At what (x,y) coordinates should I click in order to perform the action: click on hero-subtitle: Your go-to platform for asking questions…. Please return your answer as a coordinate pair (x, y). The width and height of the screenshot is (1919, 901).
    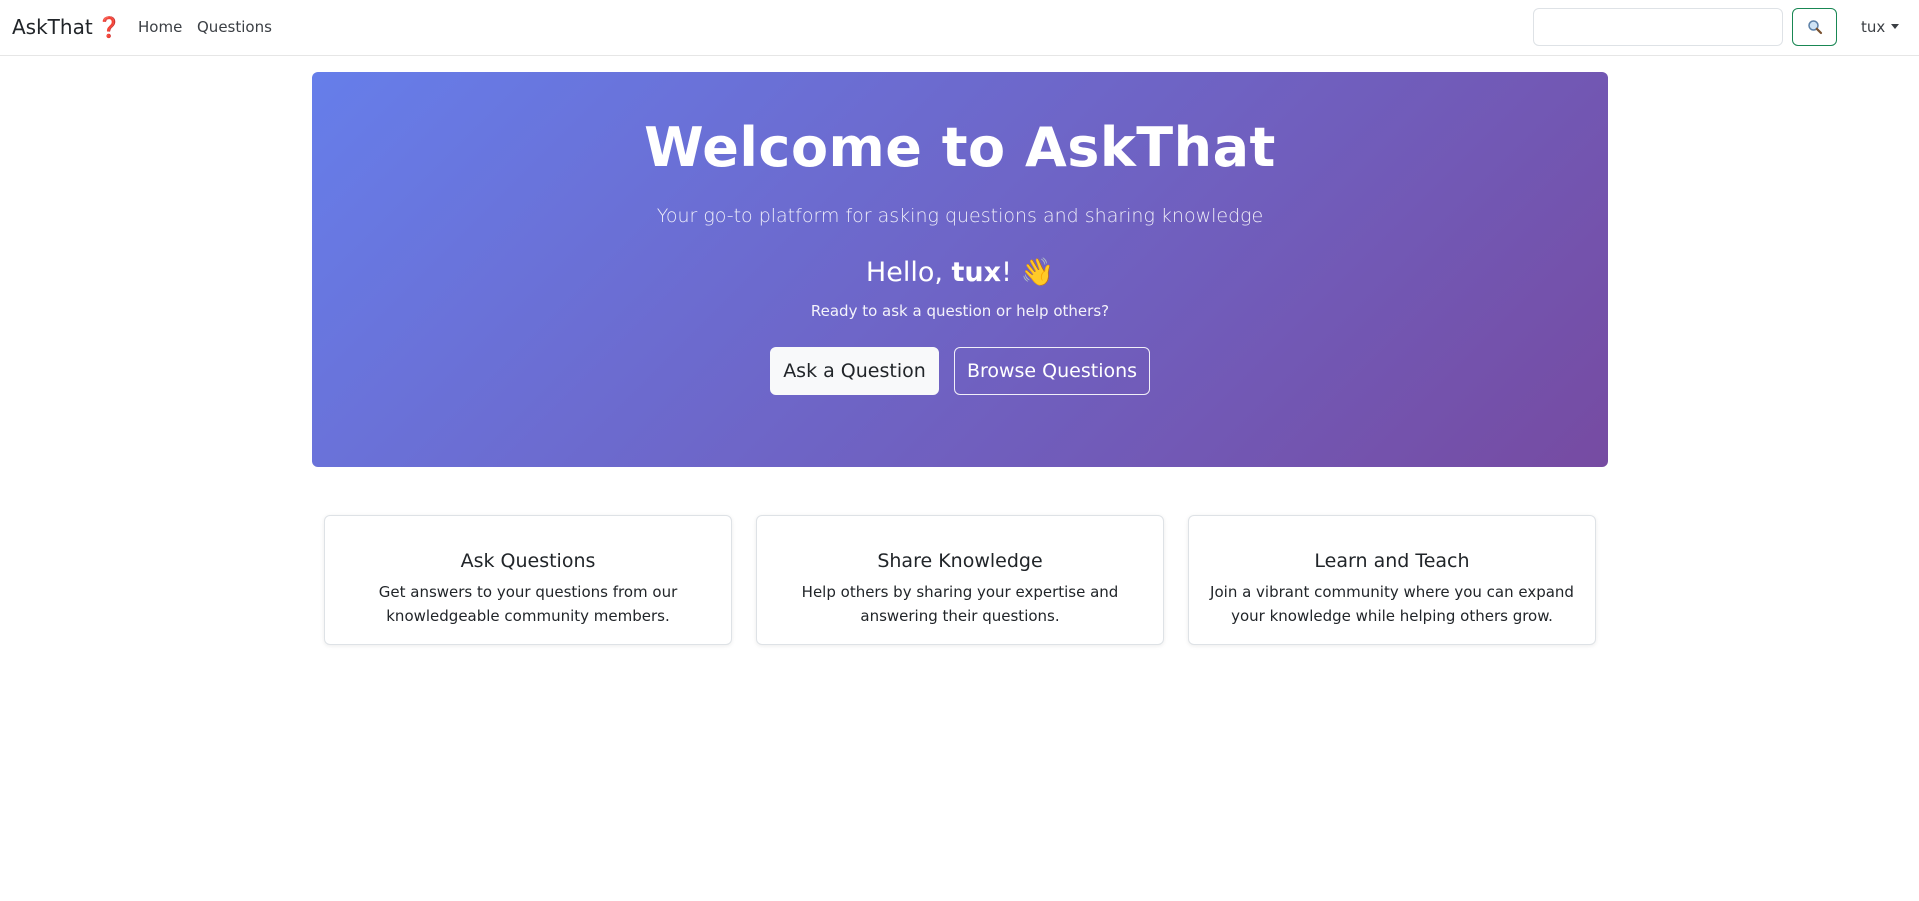
    Looking at the image, I should click on (960, 216).